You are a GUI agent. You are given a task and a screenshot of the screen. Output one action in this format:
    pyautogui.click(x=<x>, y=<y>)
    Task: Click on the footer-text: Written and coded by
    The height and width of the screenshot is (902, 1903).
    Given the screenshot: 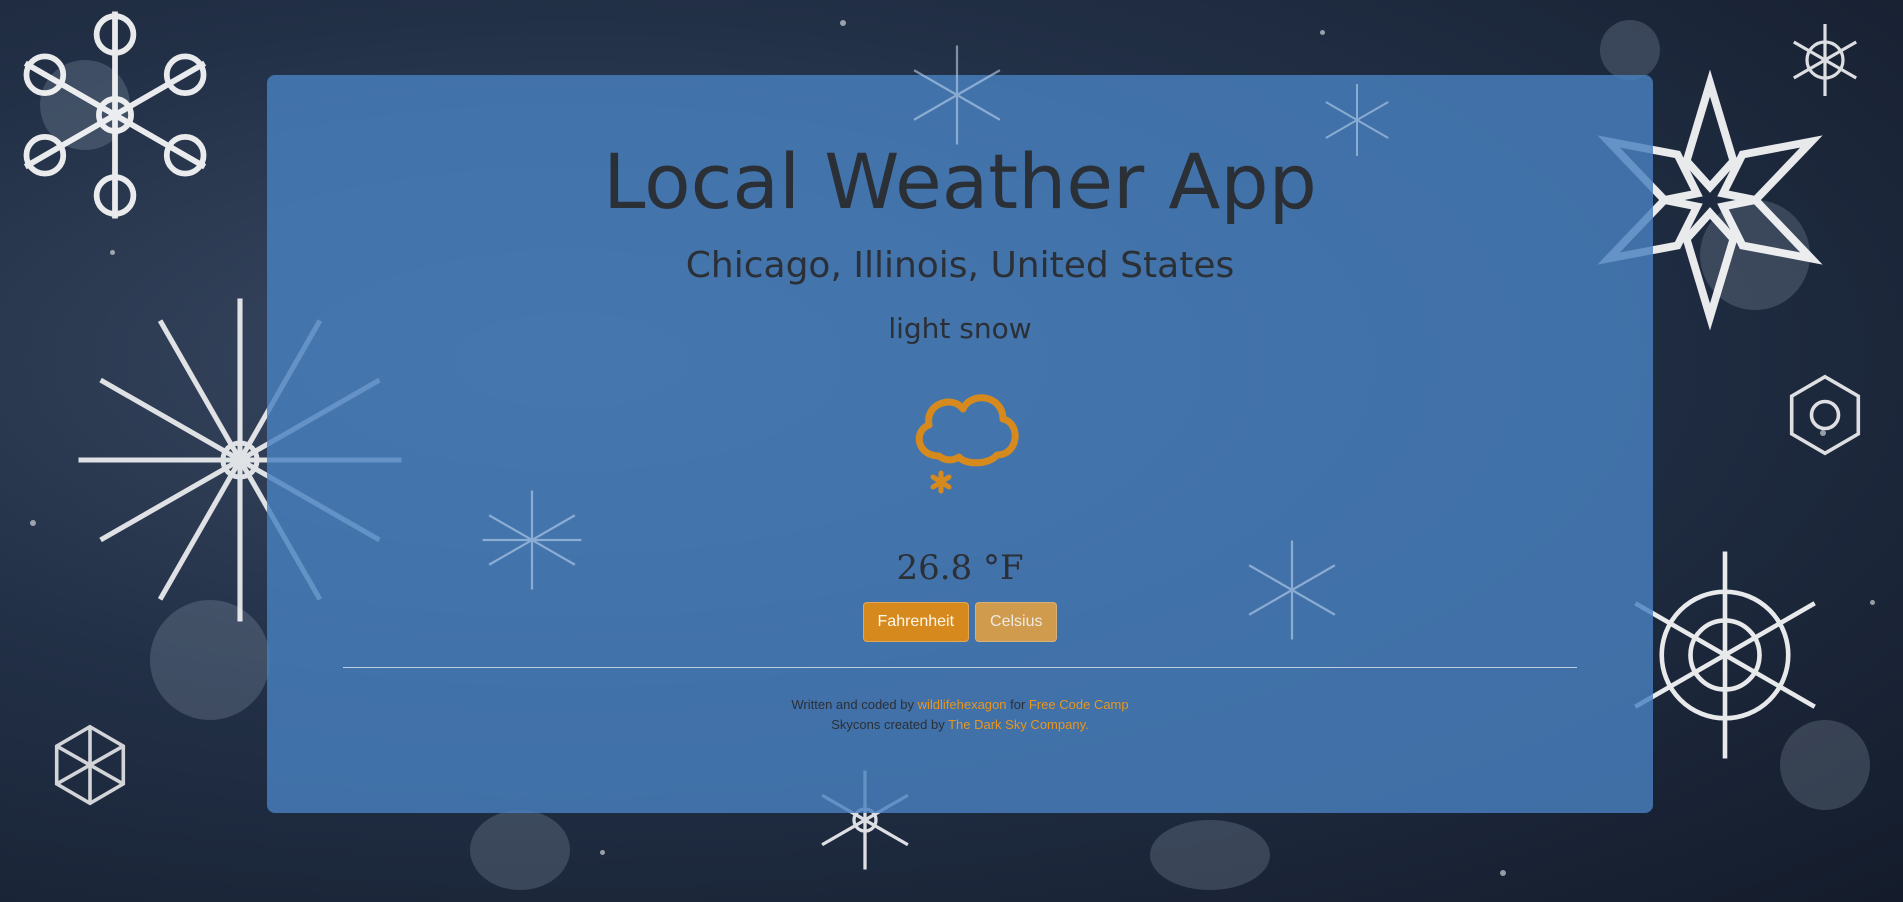 What is the action you would take?
    pyautogui.click(x=854, y=704)
    